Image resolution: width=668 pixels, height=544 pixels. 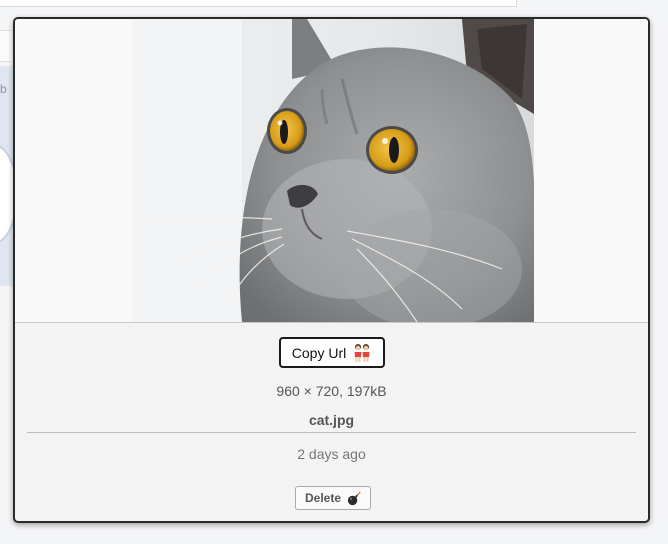 I want to click on delete-label: Delete, so click(x=323, y=498).